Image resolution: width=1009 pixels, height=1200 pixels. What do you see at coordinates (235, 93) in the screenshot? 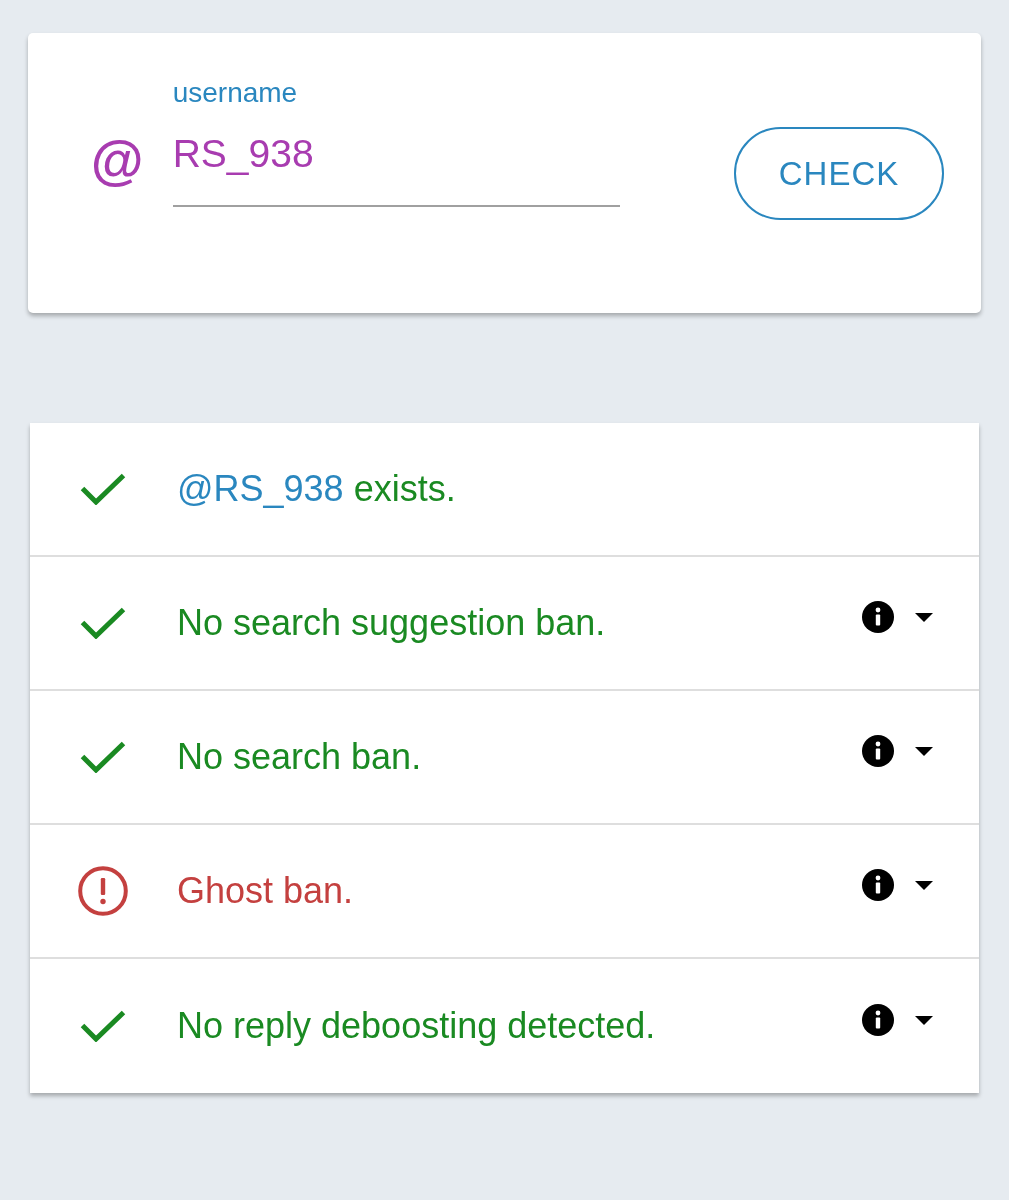
I see `field-label: username` at bounding box center [235, 93].